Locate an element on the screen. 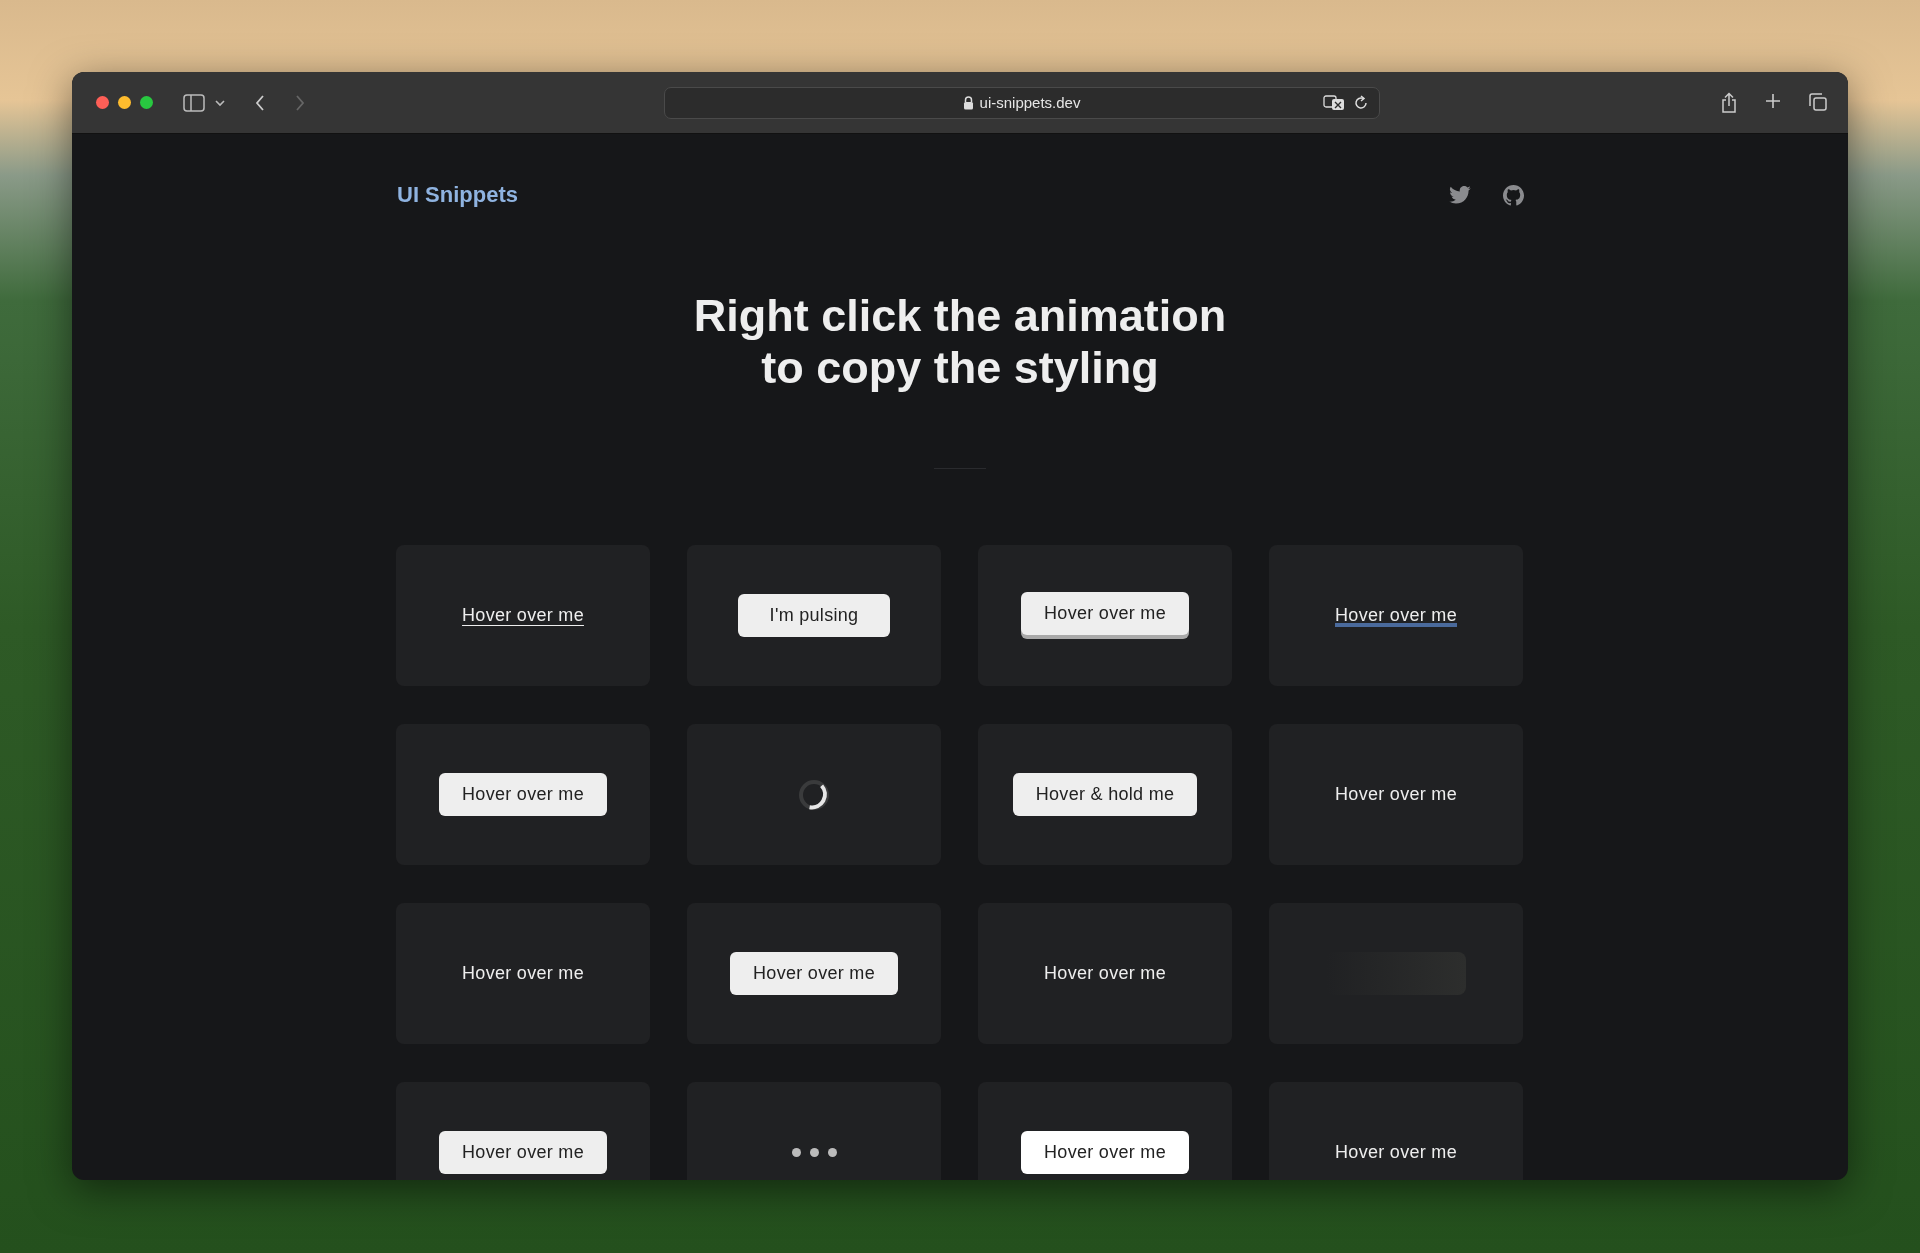 This screenshot has height=1253, width=1920. share-icon is located at coordinates (1729, 102).